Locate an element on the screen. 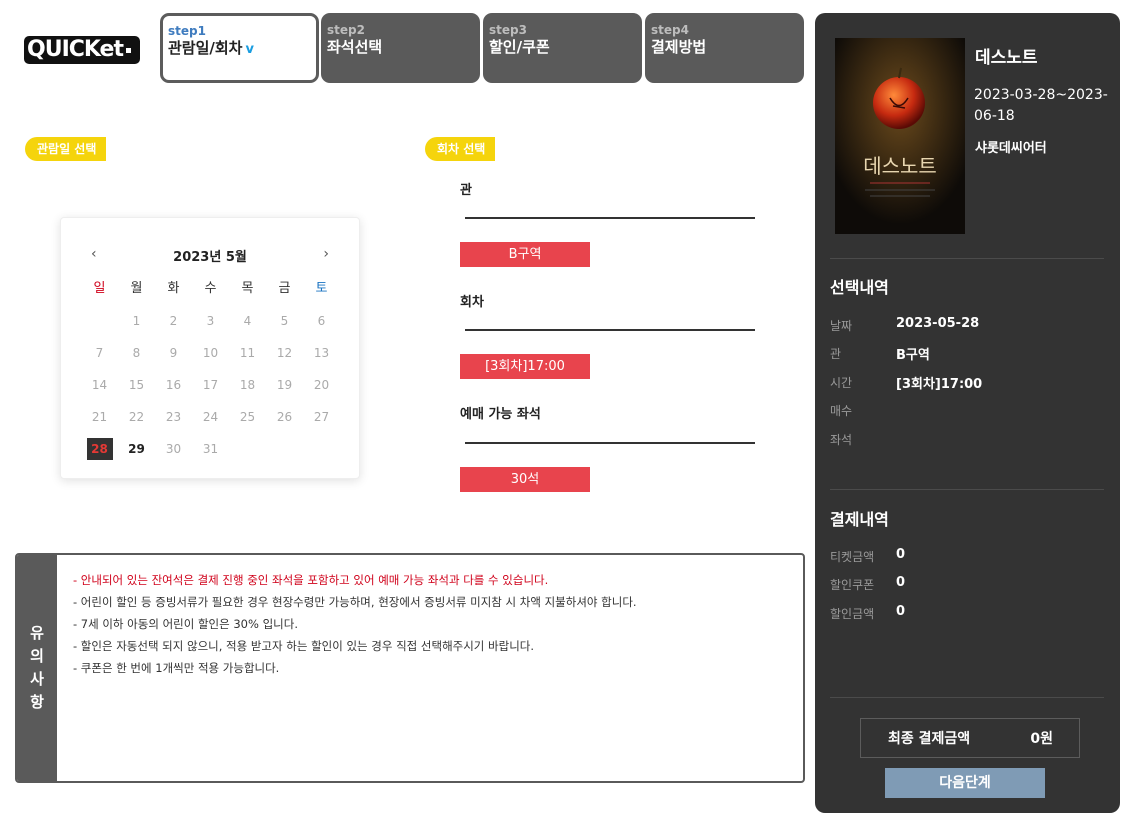 This screenshot has width=1132, height=820. calendar-month-label: 2023년 5월 is located at coordinates (210, 257).